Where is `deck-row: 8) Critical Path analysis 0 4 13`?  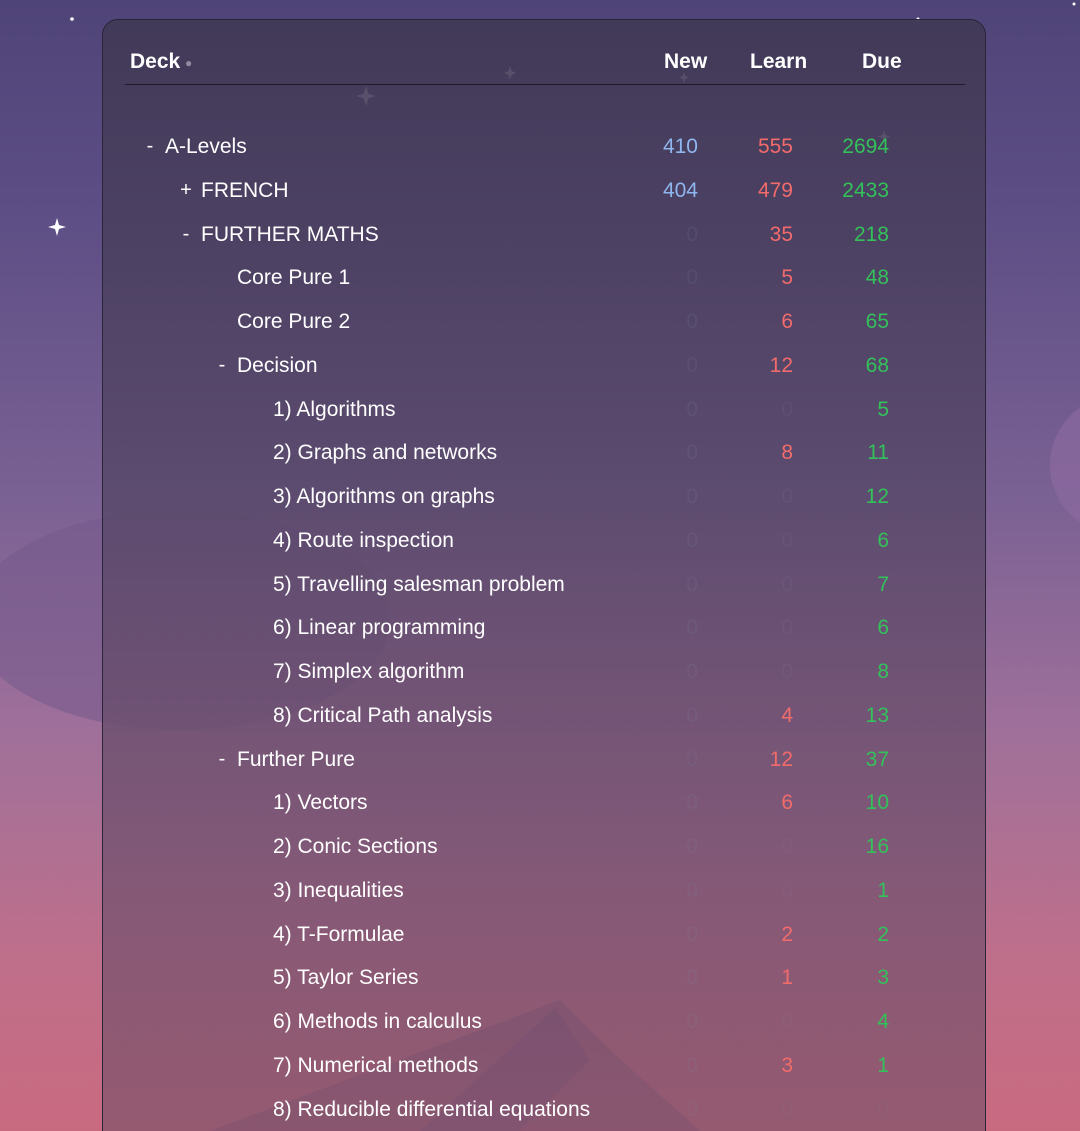 deck-row: 8) Critical Path analysis 0 4 13 is located at coordinates (545, 717).